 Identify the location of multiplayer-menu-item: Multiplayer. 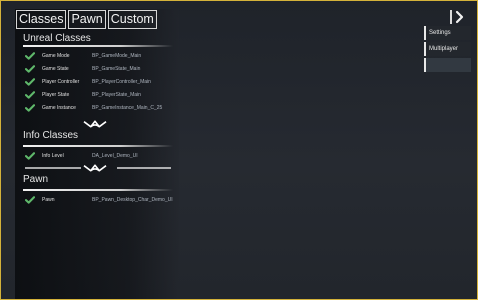
(447, 49).